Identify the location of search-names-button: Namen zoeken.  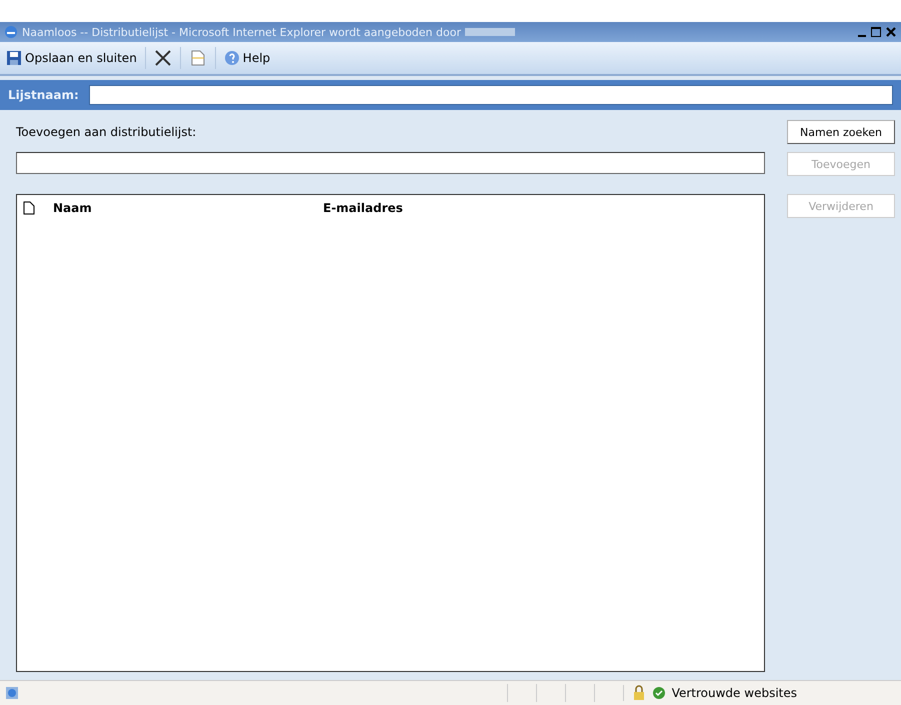
(841, 132).